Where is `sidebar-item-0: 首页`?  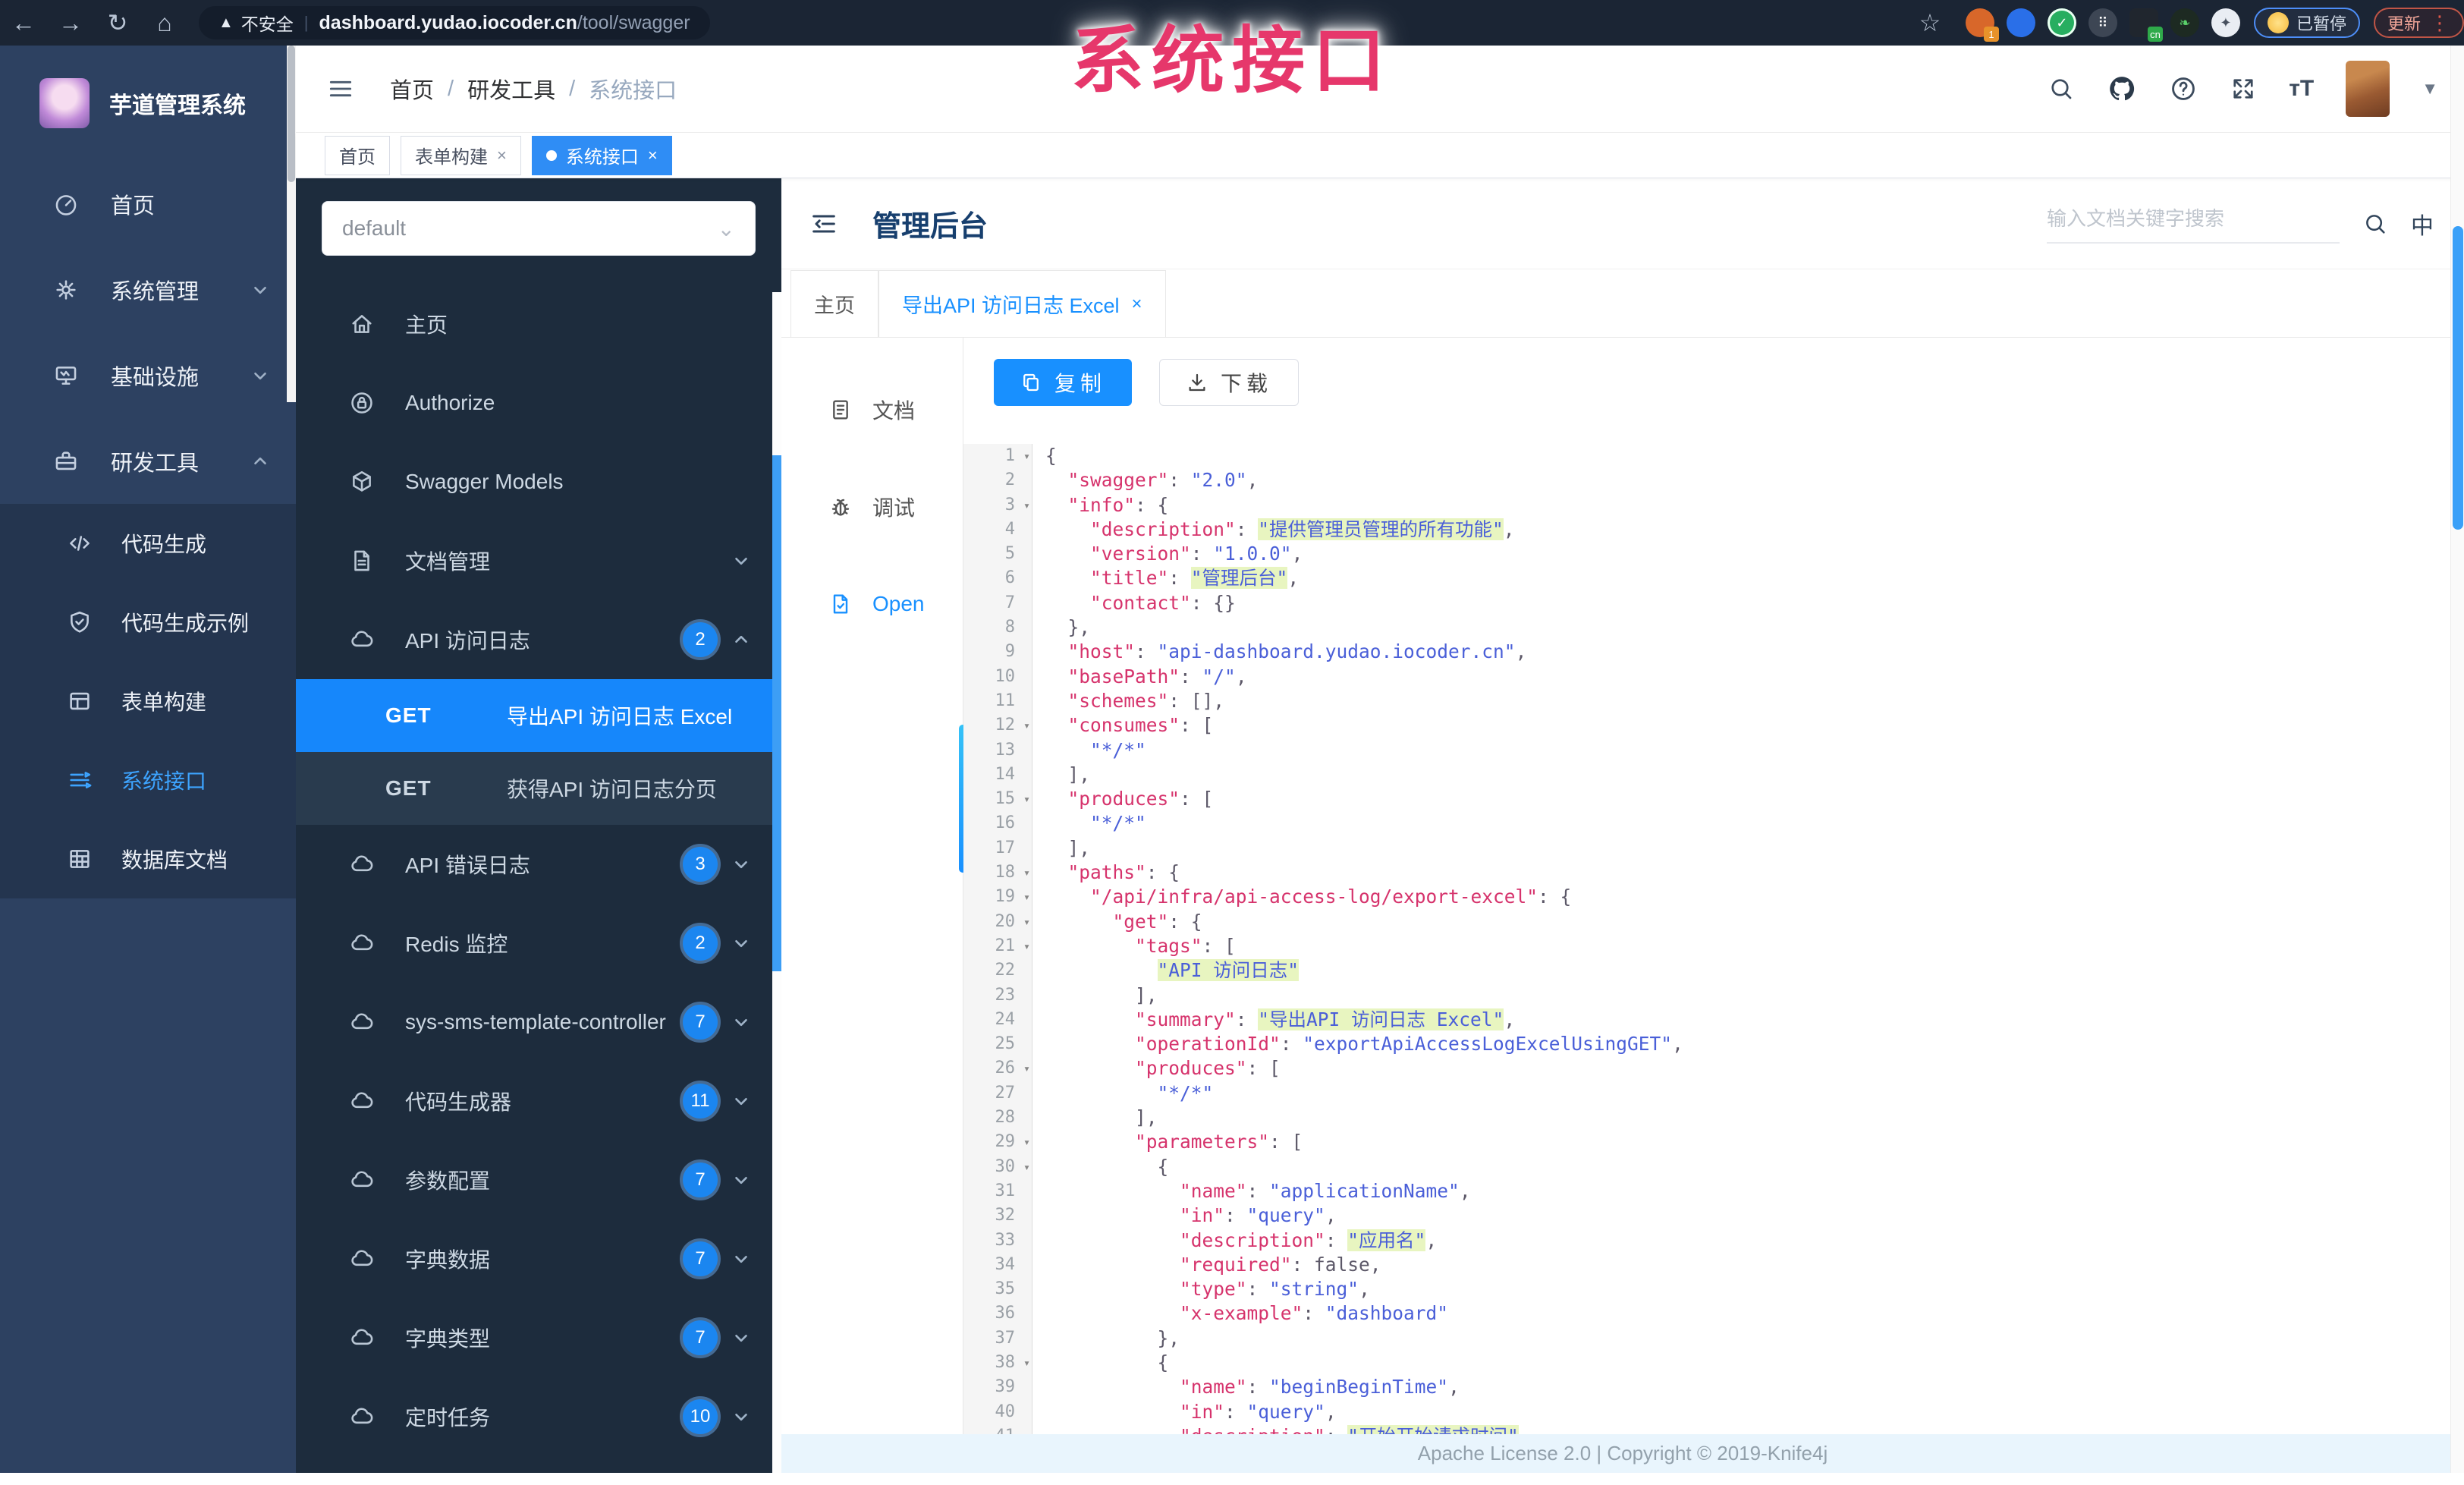 sidebar-item-0: 首页 is located at coordinates (148, 204).